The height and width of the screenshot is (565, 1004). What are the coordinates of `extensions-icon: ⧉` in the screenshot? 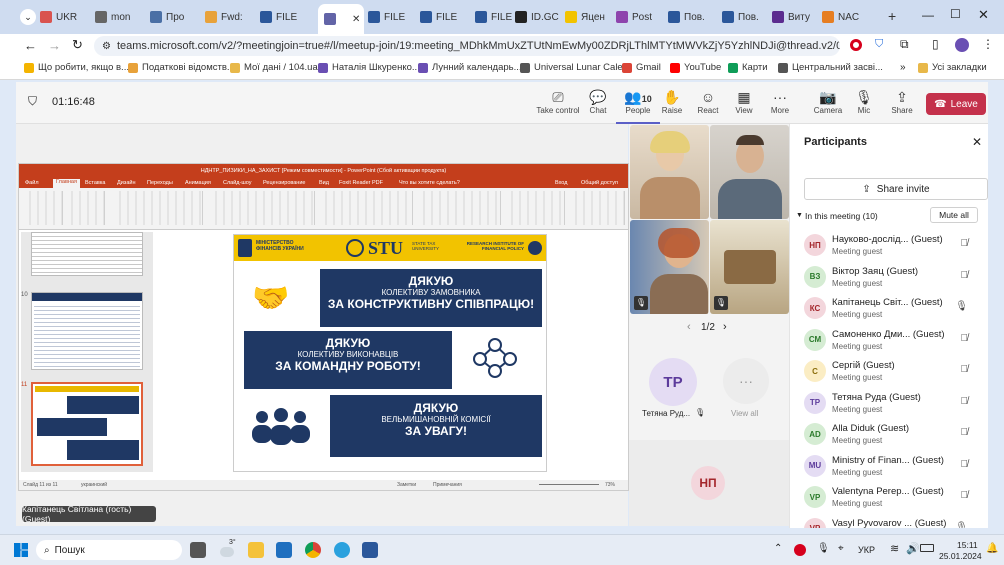 It's located at (904, 44).